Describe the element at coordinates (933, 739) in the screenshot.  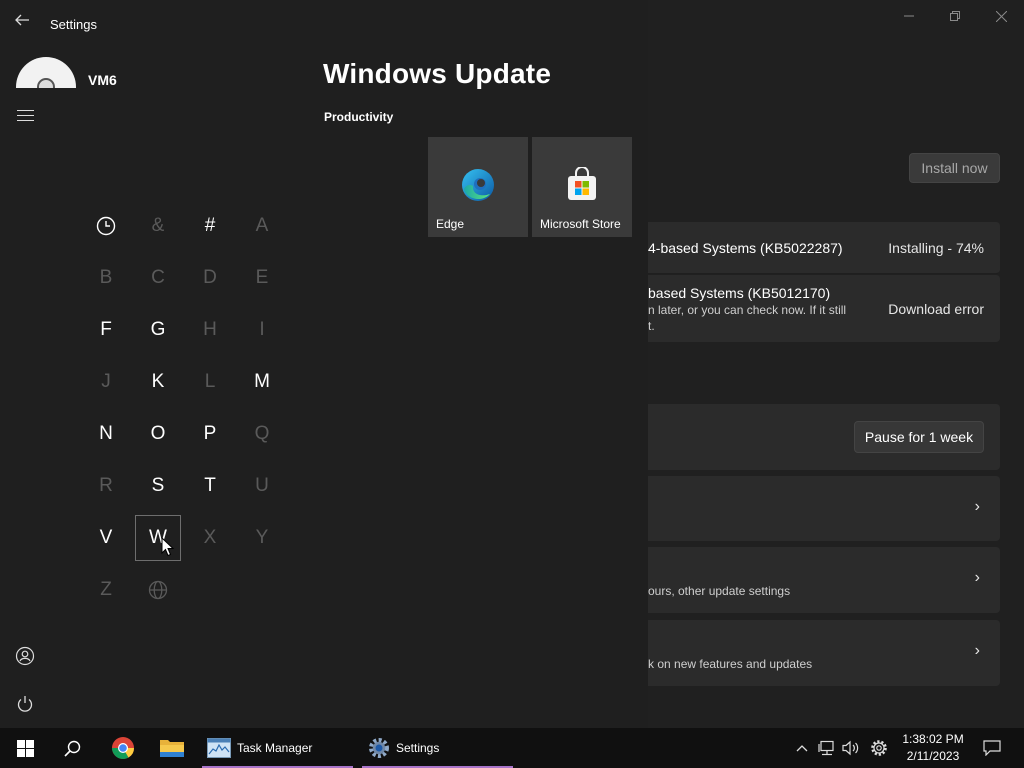
I see `clock-time: 1:38:02 PM` at that location.